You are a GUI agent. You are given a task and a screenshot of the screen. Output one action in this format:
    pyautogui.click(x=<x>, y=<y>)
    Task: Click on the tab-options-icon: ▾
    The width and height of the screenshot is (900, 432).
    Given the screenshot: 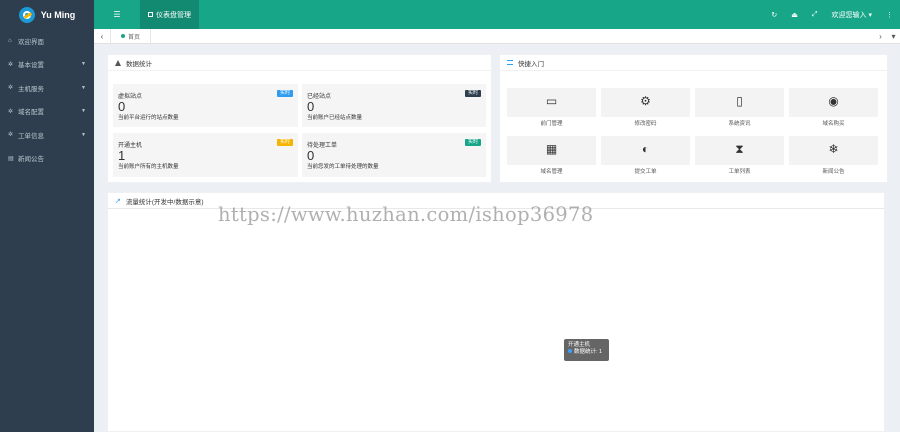 What is the action you would take?
    pyautogui.click(x=893, y=36)
    